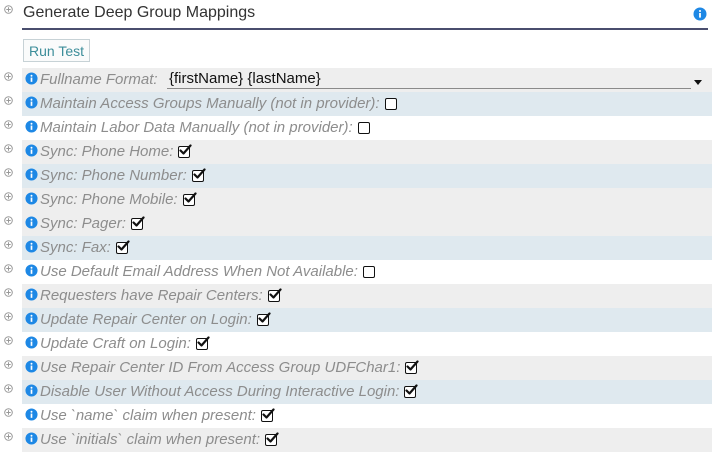 The height and width of the screenshot is (455, 714). I want to click on section-header: Generate Deep Group Mappings, so click(357, 15).